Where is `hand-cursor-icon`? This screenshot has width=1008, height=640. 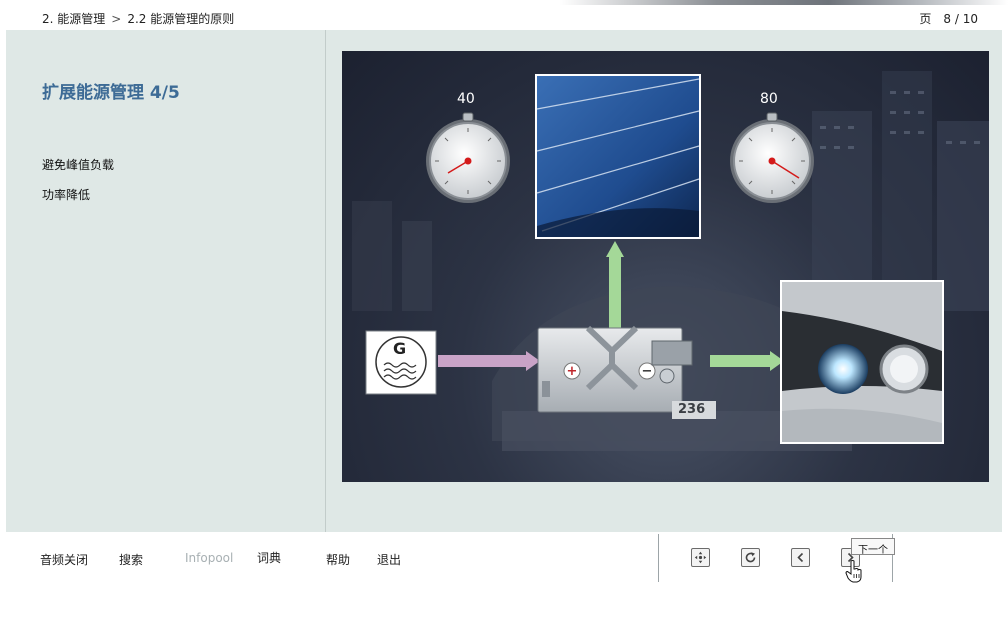 hand-cursor-icon is located at coordinates (853, 571).